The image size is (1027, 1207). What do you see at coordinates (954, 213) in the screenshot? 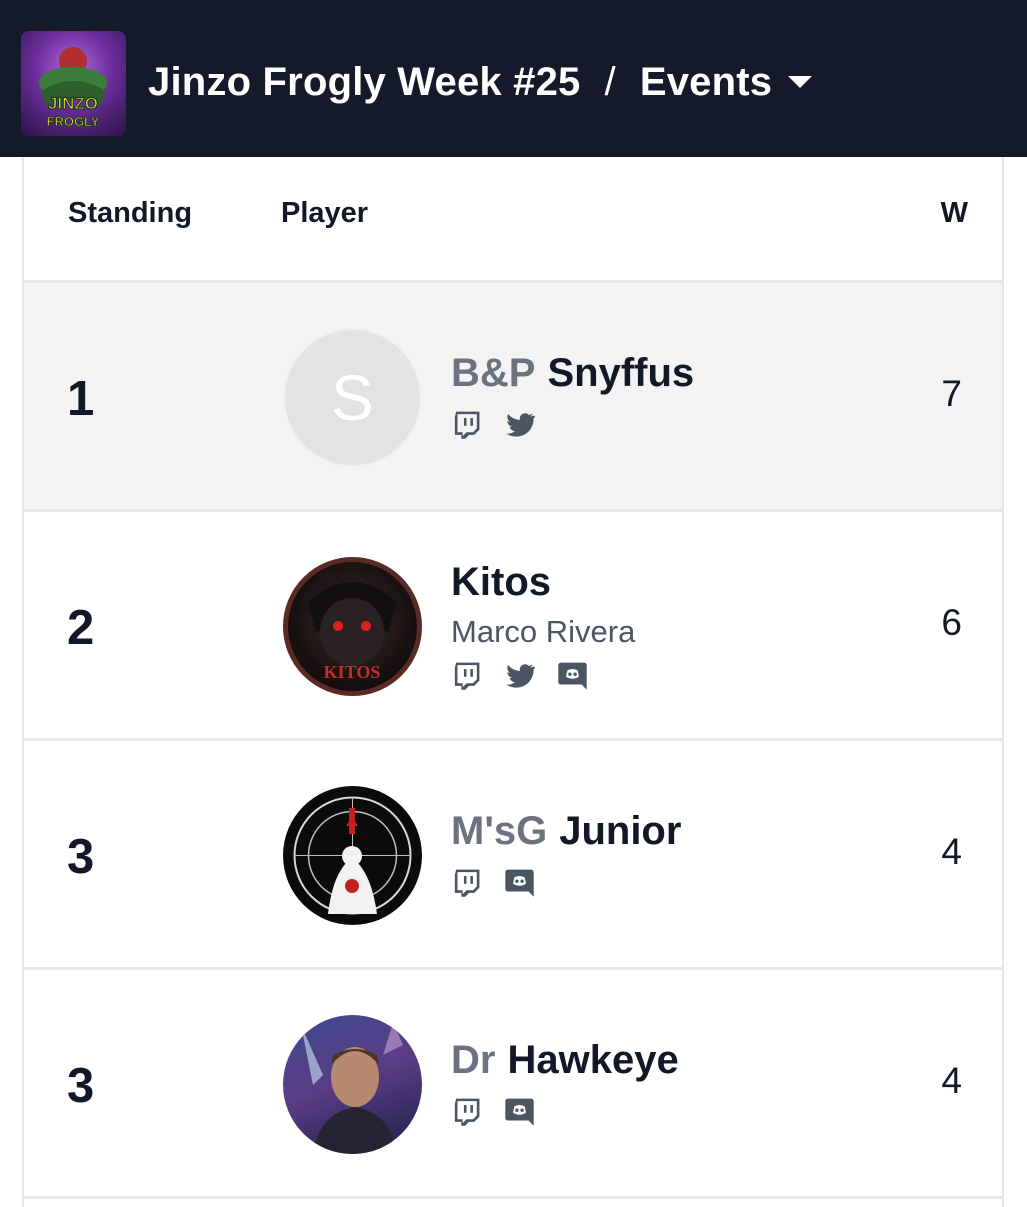
I see `column-wins: W` at bounding box center [954, 213].